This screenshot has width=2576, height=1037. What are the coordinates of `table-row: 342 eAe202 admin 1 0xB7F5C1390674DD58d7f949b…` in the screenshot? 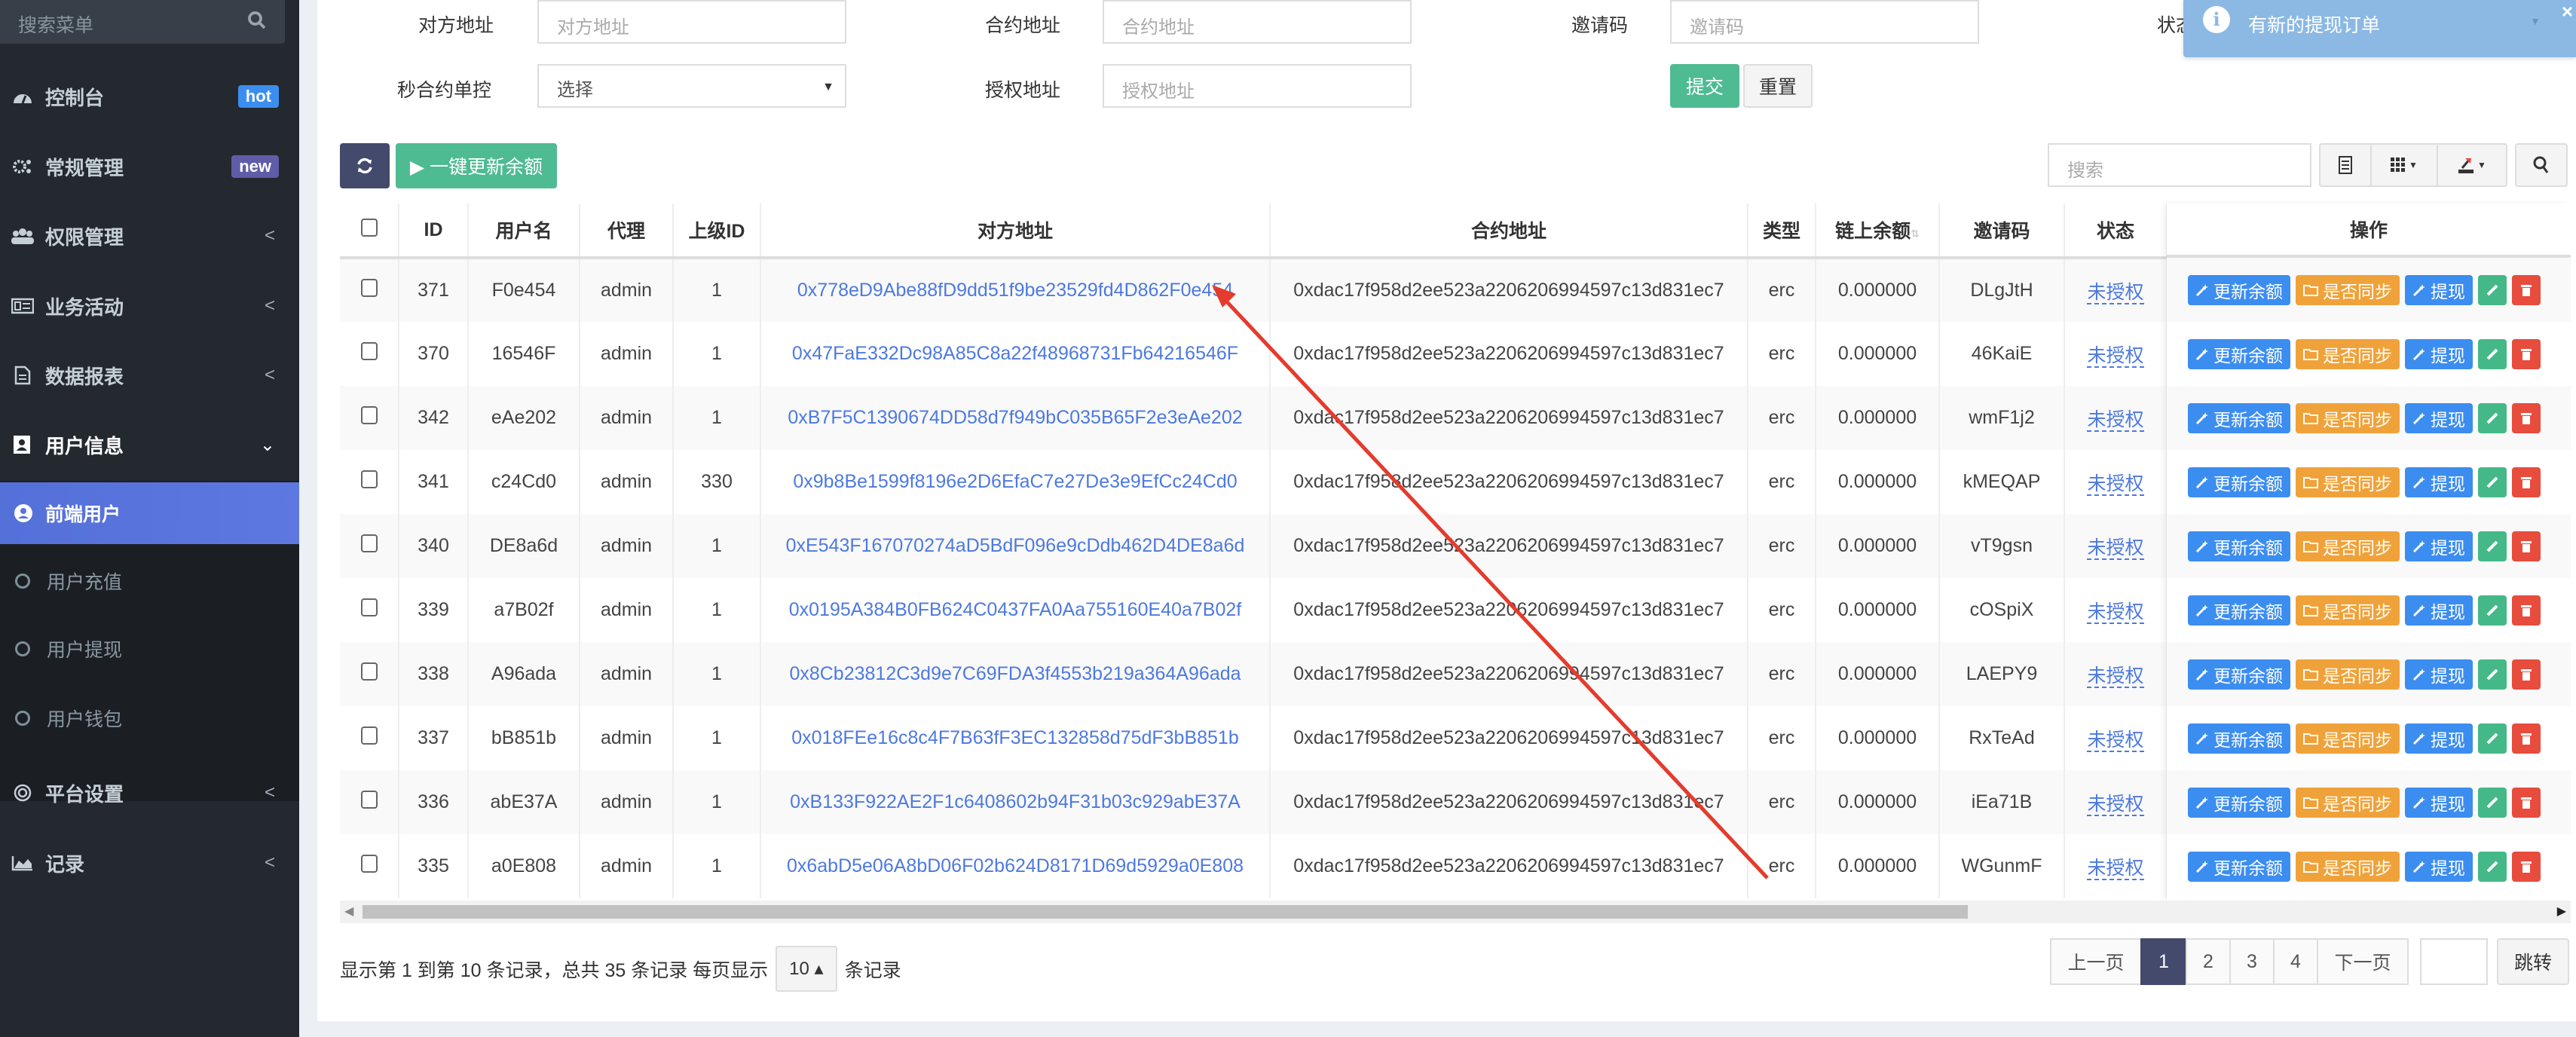 It's located at (1254, 418).